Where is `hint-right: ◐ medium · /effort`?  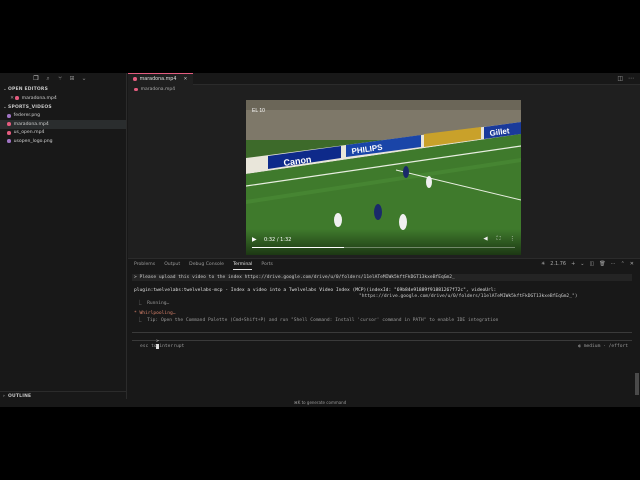 hint-right: ◐ medium · /effort is located at coordinates (603, 346).